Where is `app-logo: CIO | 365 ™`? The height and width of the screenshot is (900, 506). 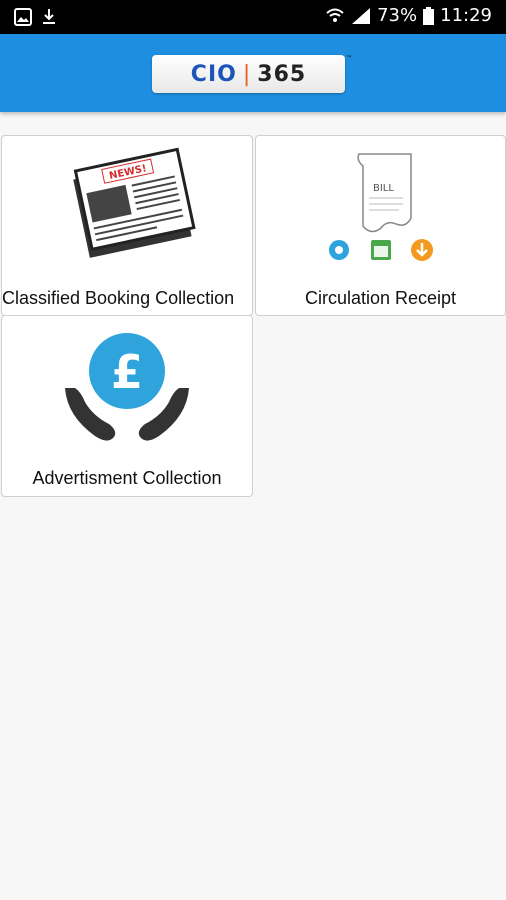 app-logo: CIO | 365 ™ is located at coordinates (252, 74).